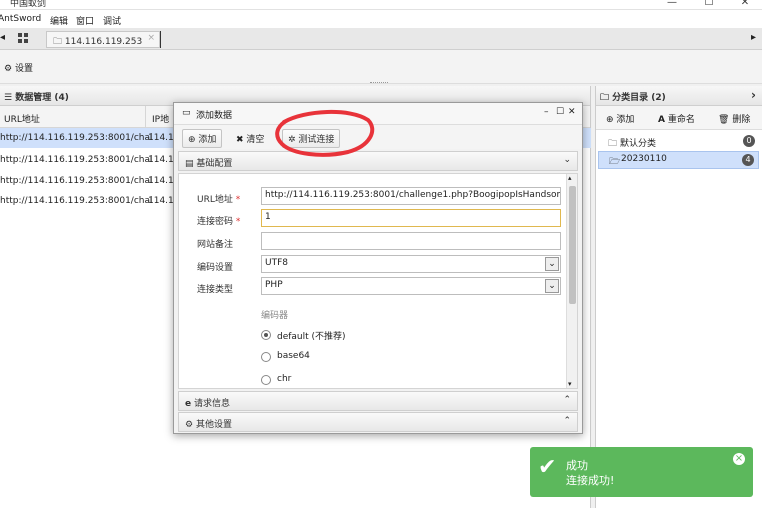 The image size is (762, 508). I want to click on data-panel-title: 数据管理 (4), so click(42, 98).